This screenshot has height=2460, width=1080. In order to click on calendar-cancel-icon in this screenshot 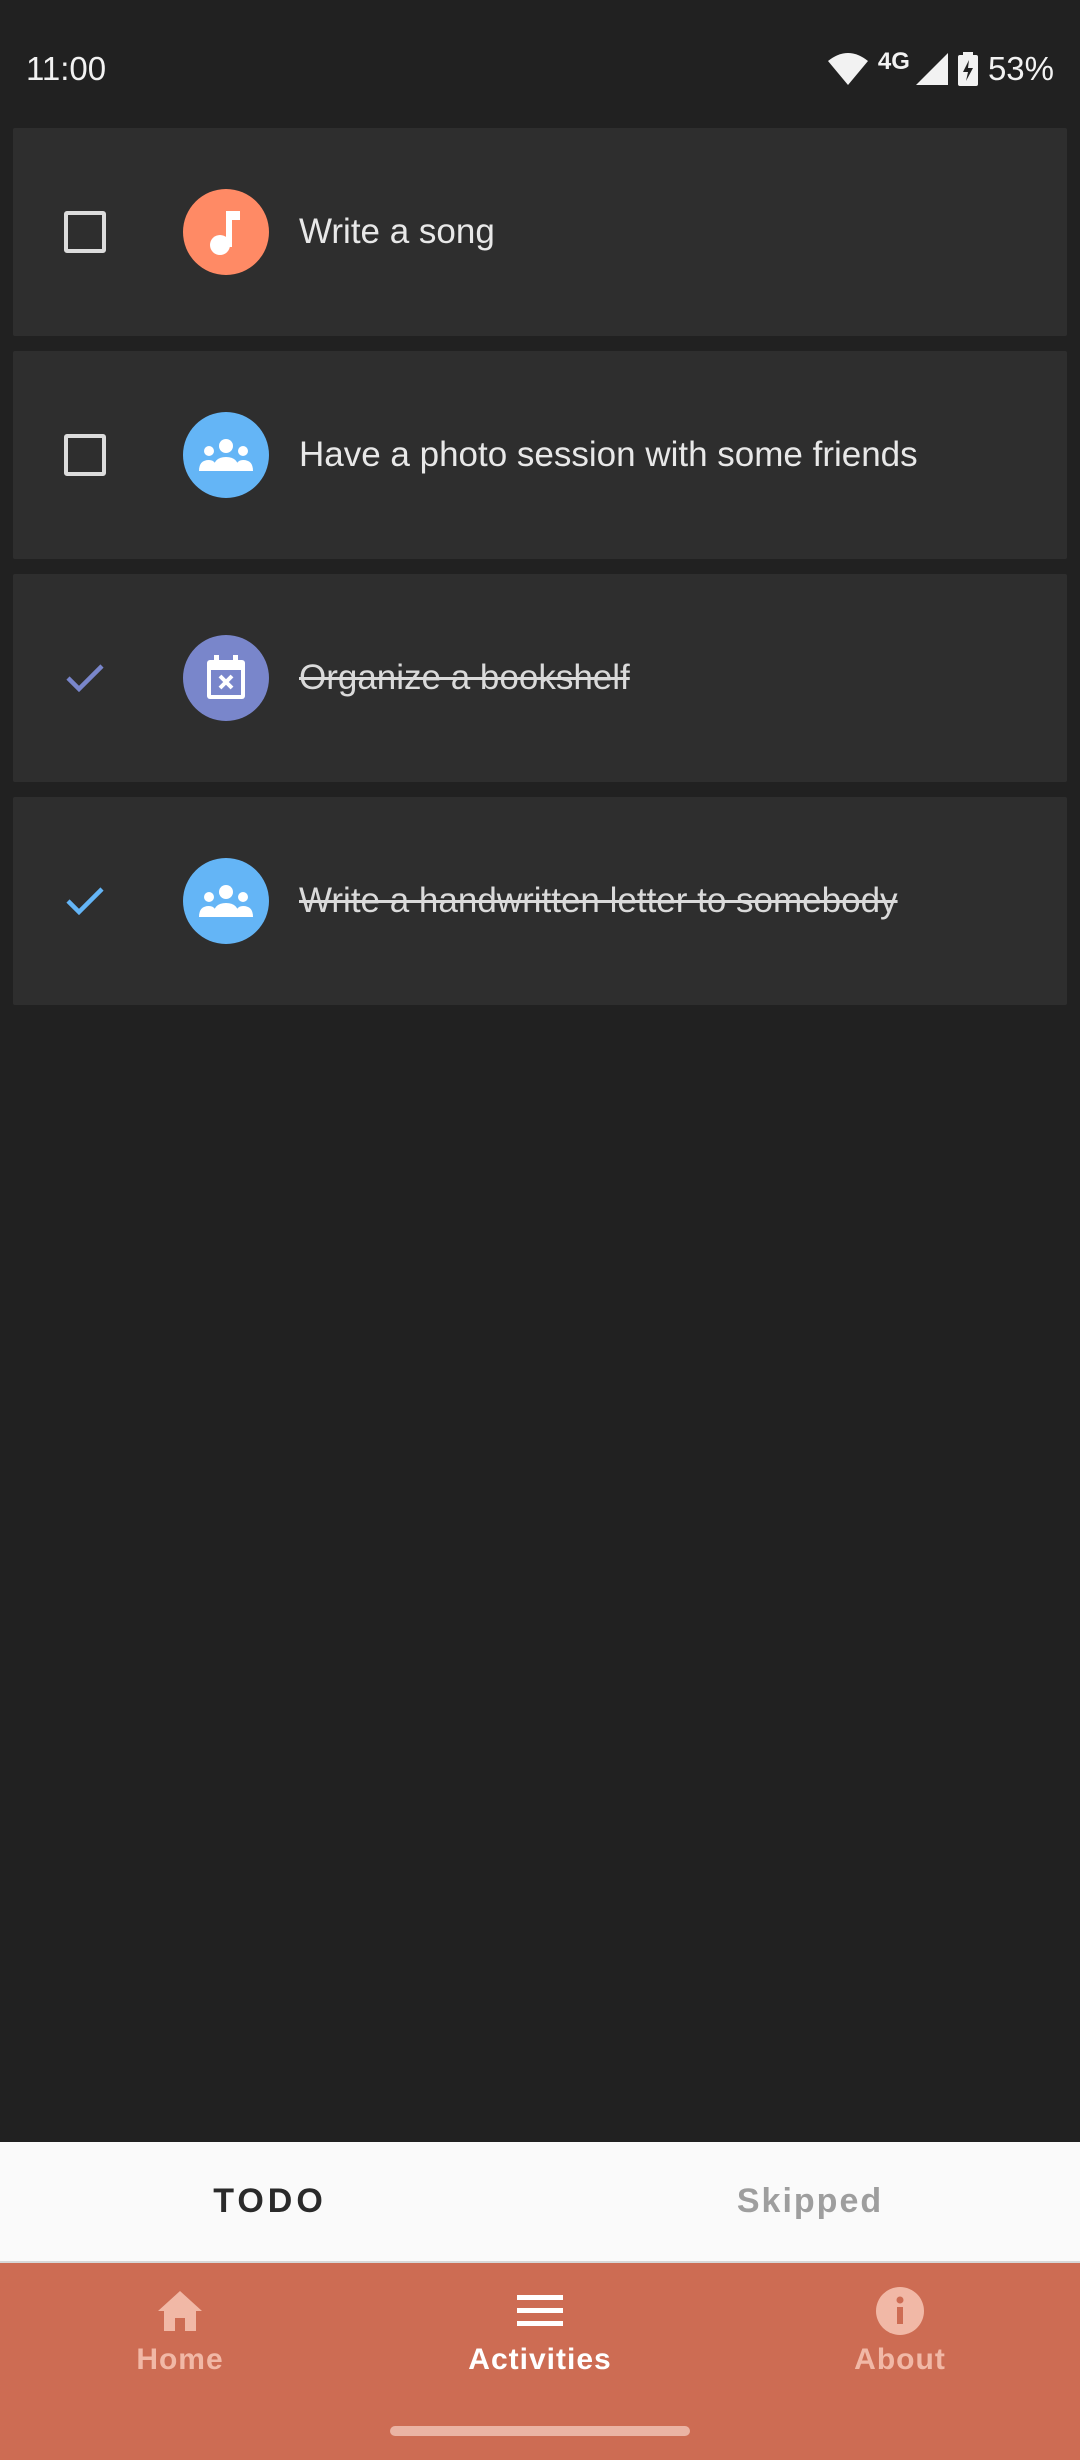, I will do `click(226, 678)`.